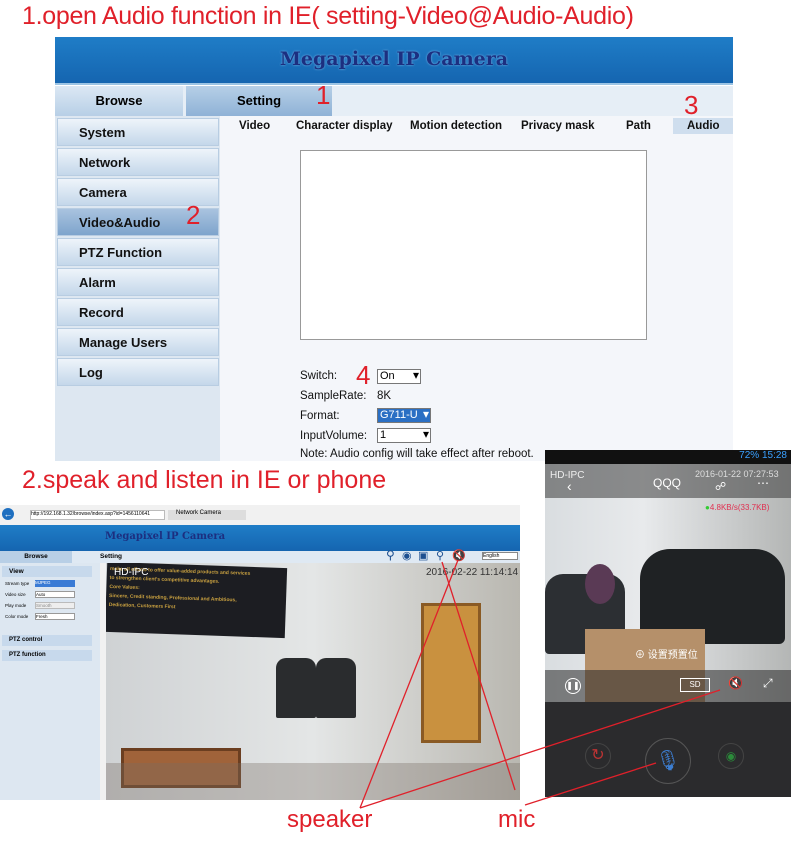 The height and width of the screenshot is (841, 800). I want to click on mic-label: mic, so click(517, 819).